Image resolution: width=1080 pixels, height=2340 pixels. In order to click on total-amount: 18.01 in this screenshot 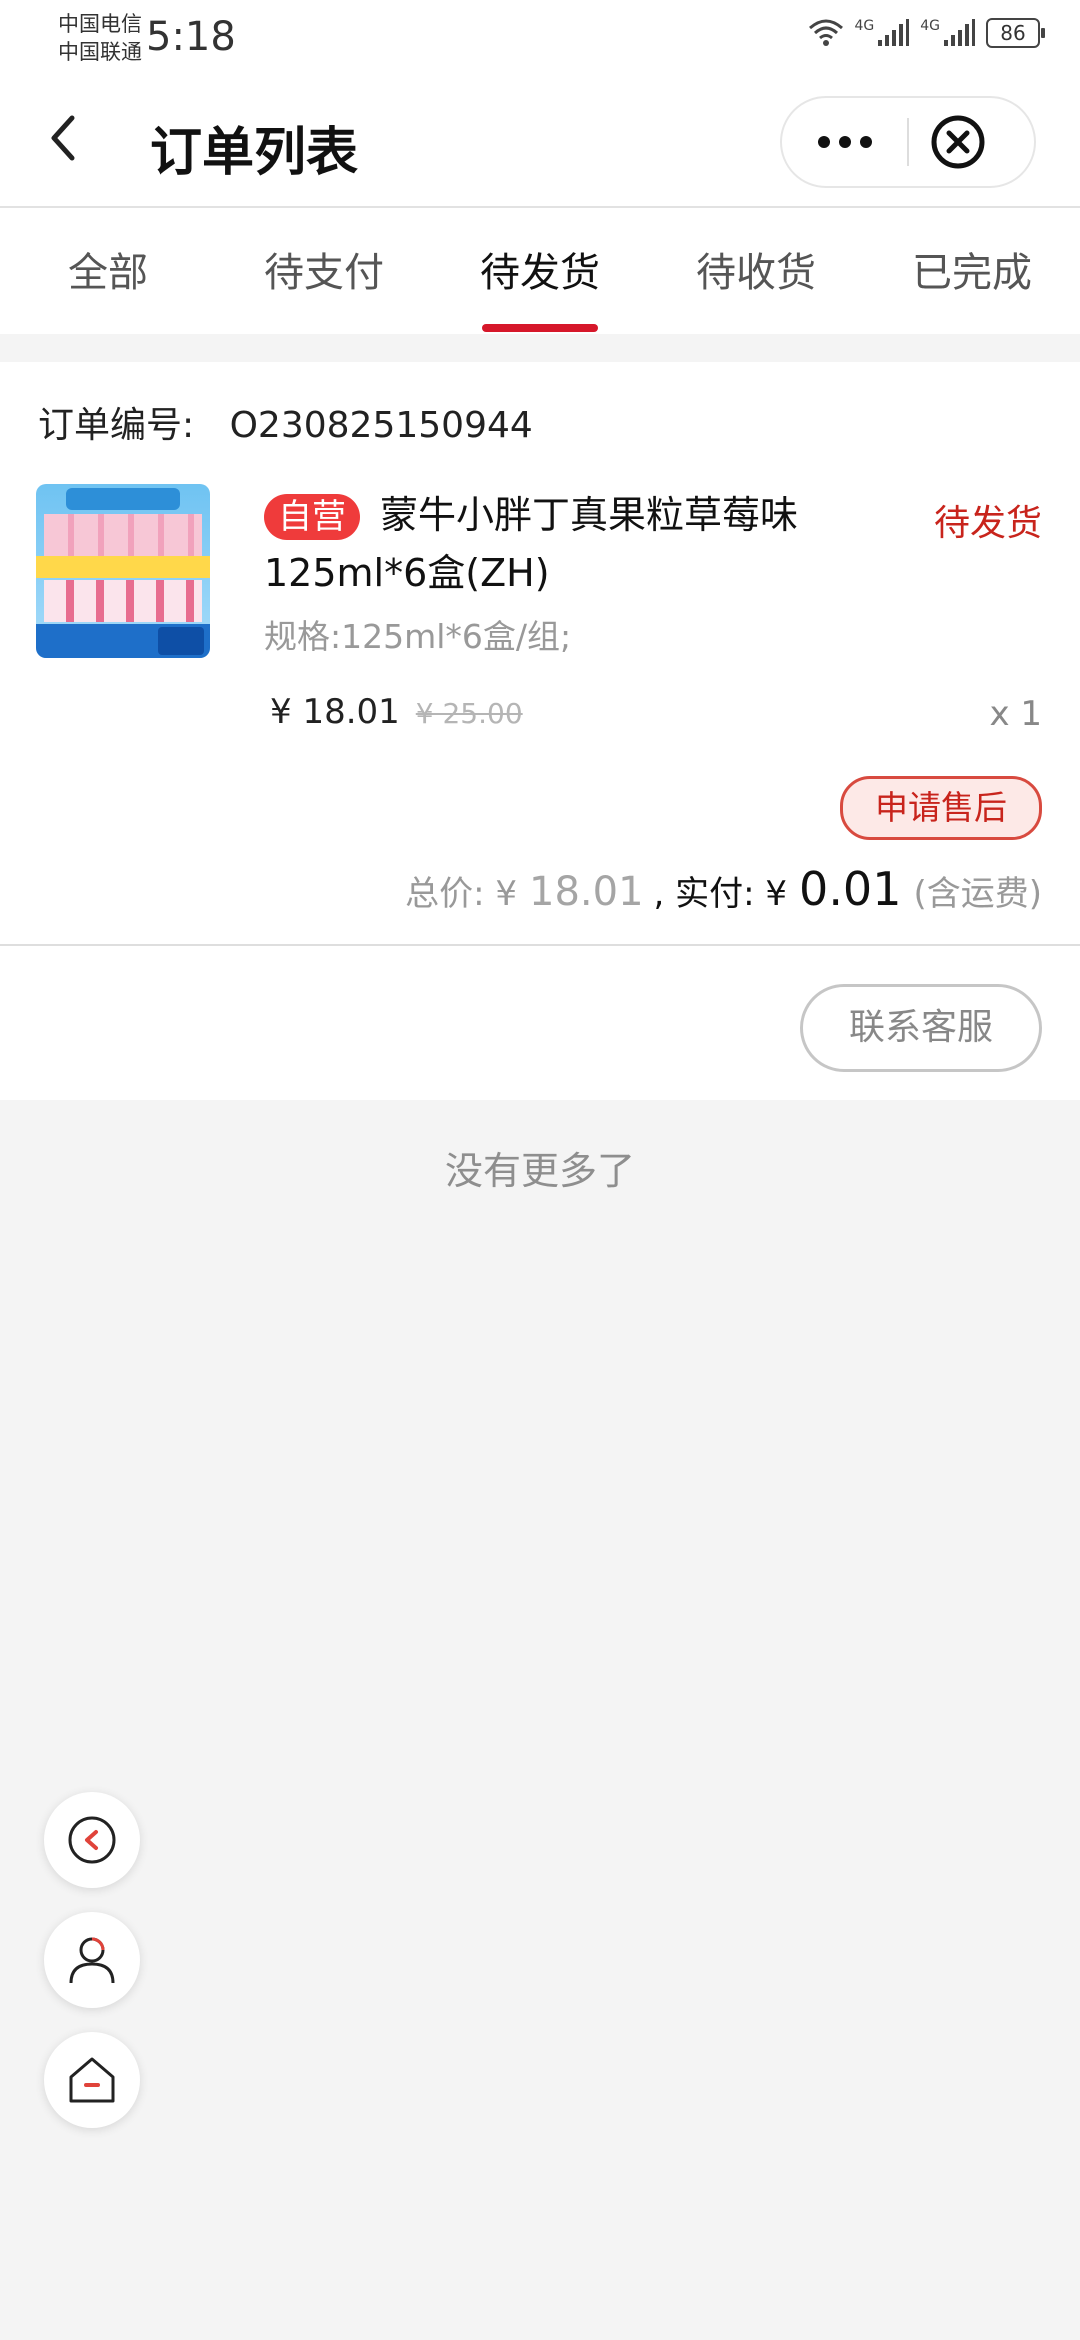, I will do `click(586, 892)`.